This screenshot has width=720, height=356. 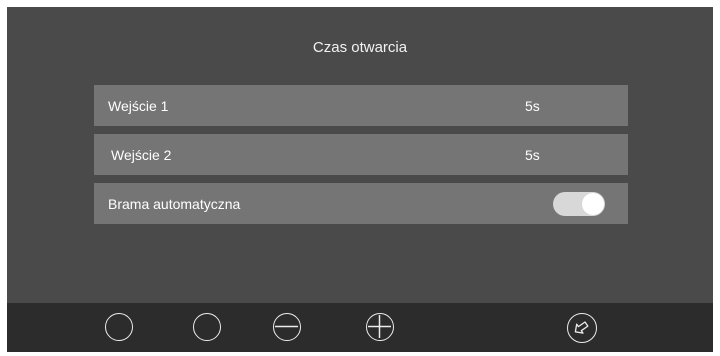 What do you see at coordinates (579, 204) in the screenshot?
I see `auto-gate-toggle` at bounding box center [579, 204].